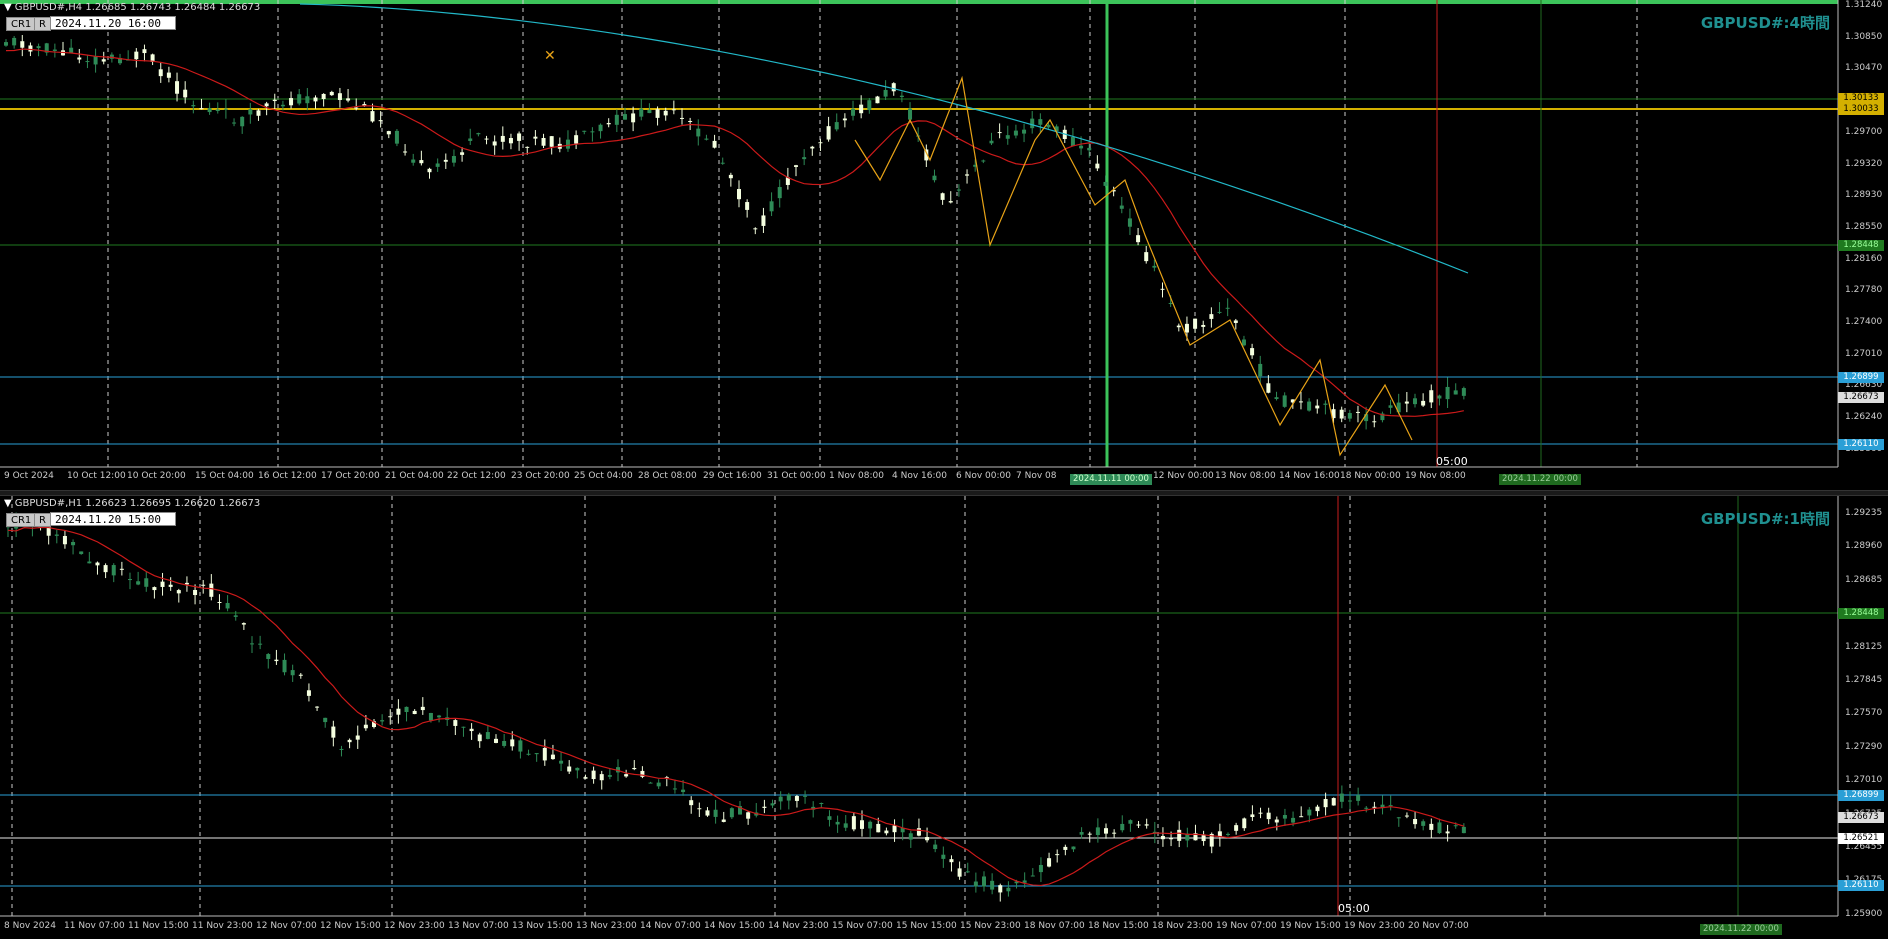 The width and height of the screenshot is (1888, 939). Describe the element at coordinates (21, 24) in the screenshot. I see `h4-cr-button: CR1` at that location.